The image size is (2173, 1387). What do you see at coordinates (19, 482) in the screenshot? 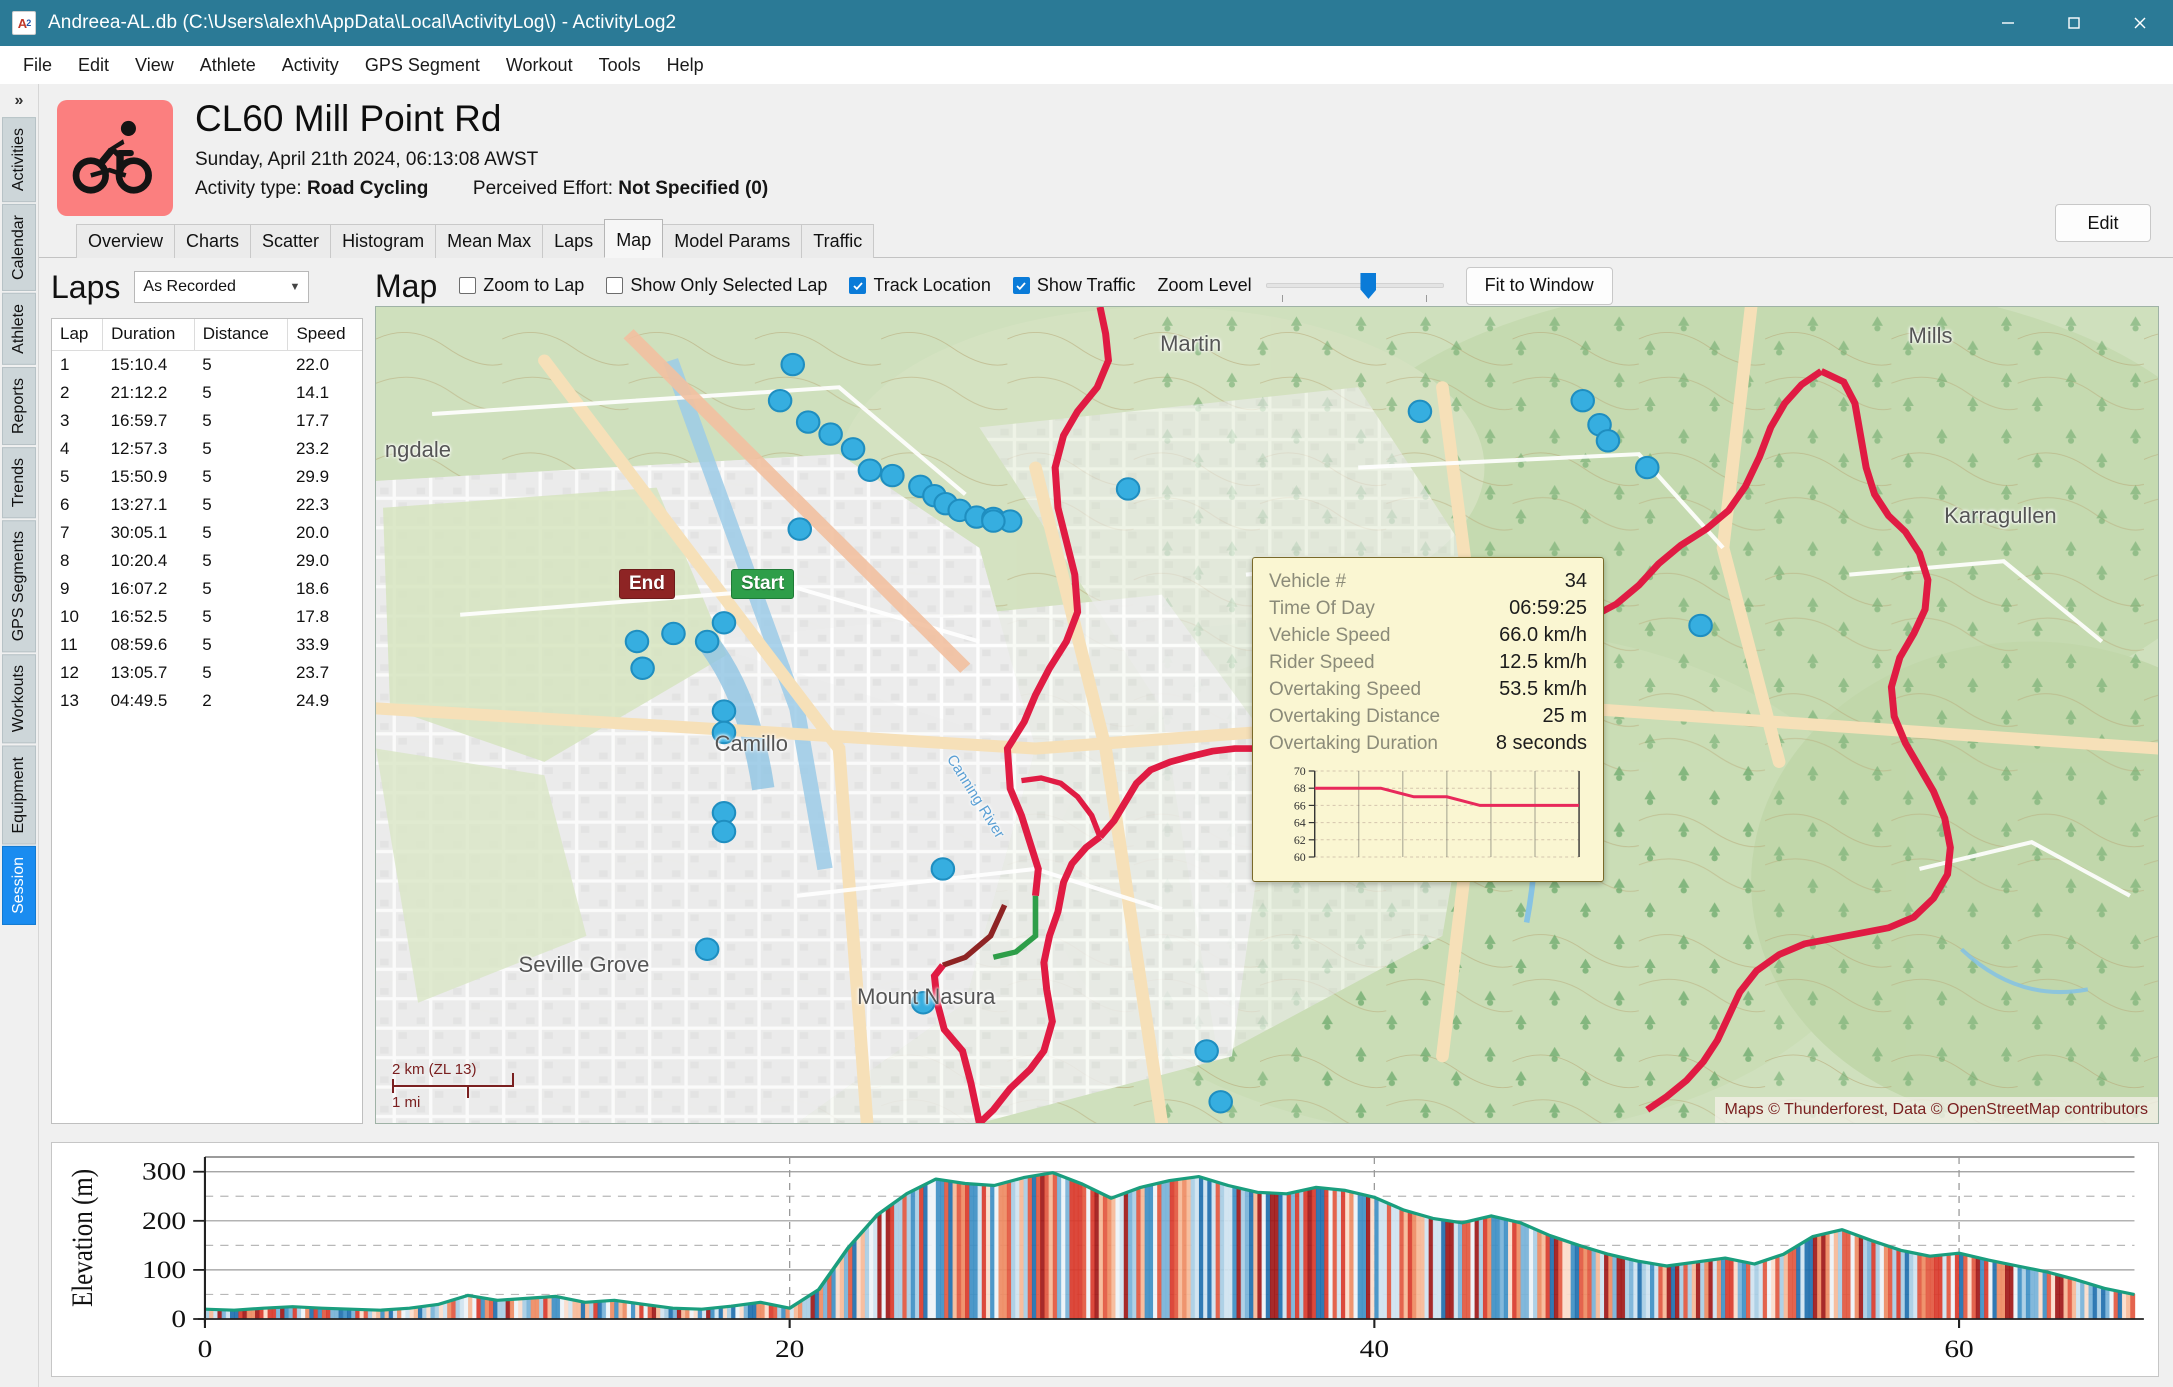
I see `sidebar-item-trends: Trends` at bounding box center [19, 482].